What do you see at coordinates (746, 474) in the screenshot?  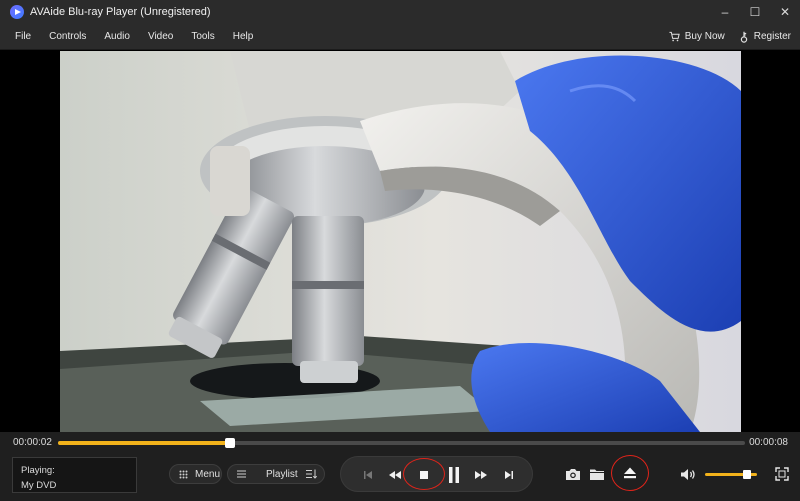 I see `volume-slider-handle` at bounding box center [746, 474].